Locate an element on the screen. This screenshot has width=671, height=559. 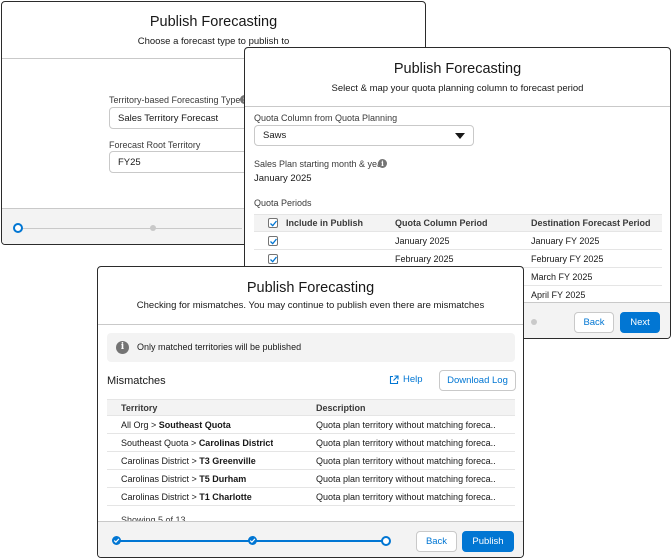
quota-column-value: Saws is located at coordinates (275, 135).